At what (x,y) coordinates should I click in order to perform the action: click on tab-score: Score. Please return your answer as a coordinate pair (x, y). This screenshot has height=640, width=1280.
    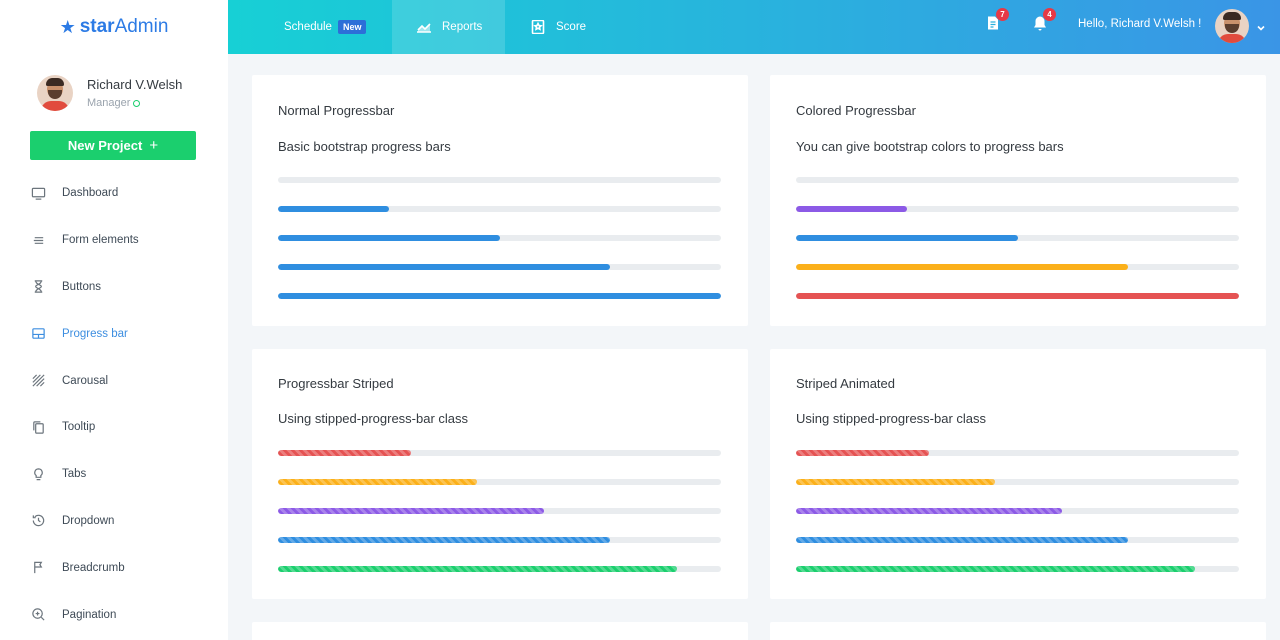
    Looking at the image, I should click on (558, 27).